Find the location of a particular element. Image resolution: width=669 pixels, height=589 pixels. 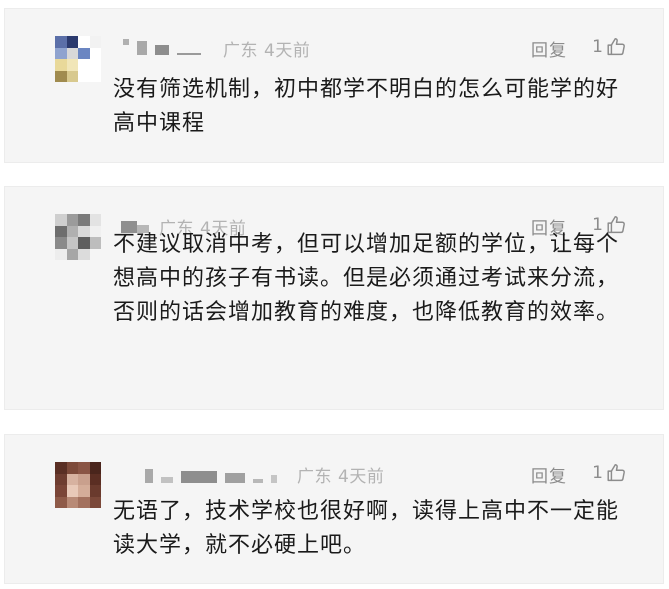

comment-text: 没有筛选机制，初中都学不明白的怎么可能学的好高中课程 is located at coordinates (366, 106).